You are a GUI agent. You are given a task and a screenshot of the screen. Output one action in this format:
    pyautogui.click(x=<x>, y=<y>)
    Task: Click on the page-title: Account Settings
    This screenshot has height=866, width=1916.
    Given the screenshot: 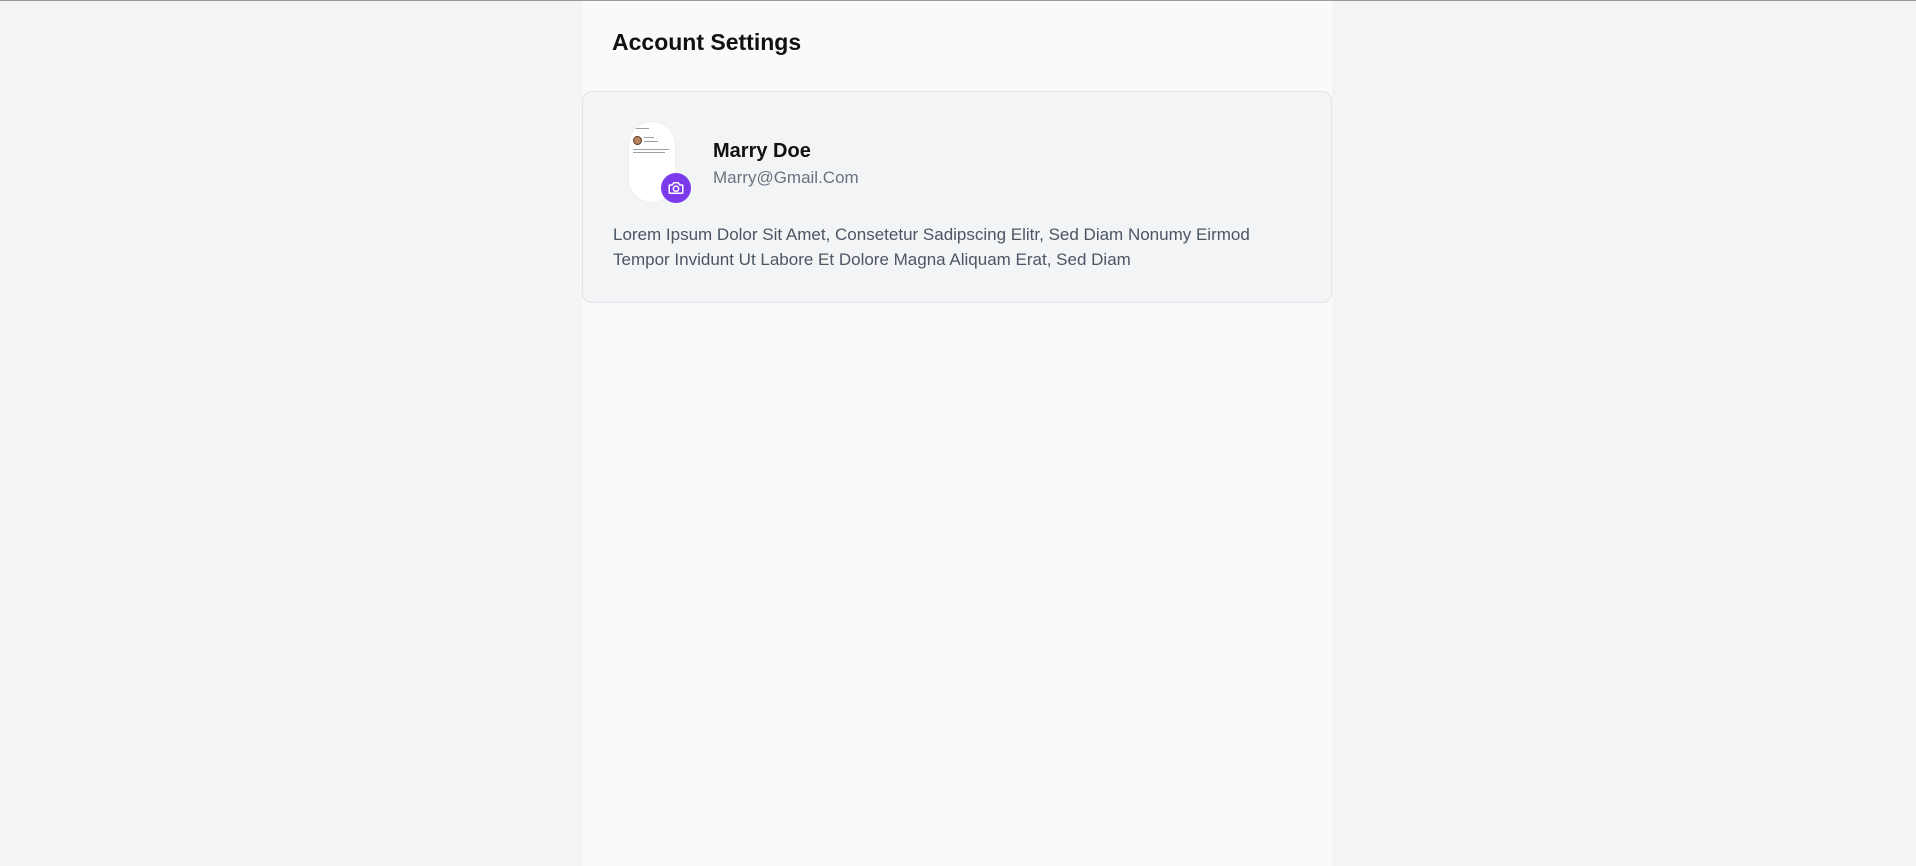 What is the action you would take?
    pyautogui.click(x=707, y=42)
    